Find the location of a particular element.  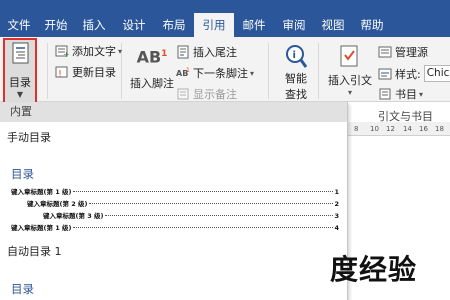

toc-button-label: 目录 is located at coordinates (20, 82).